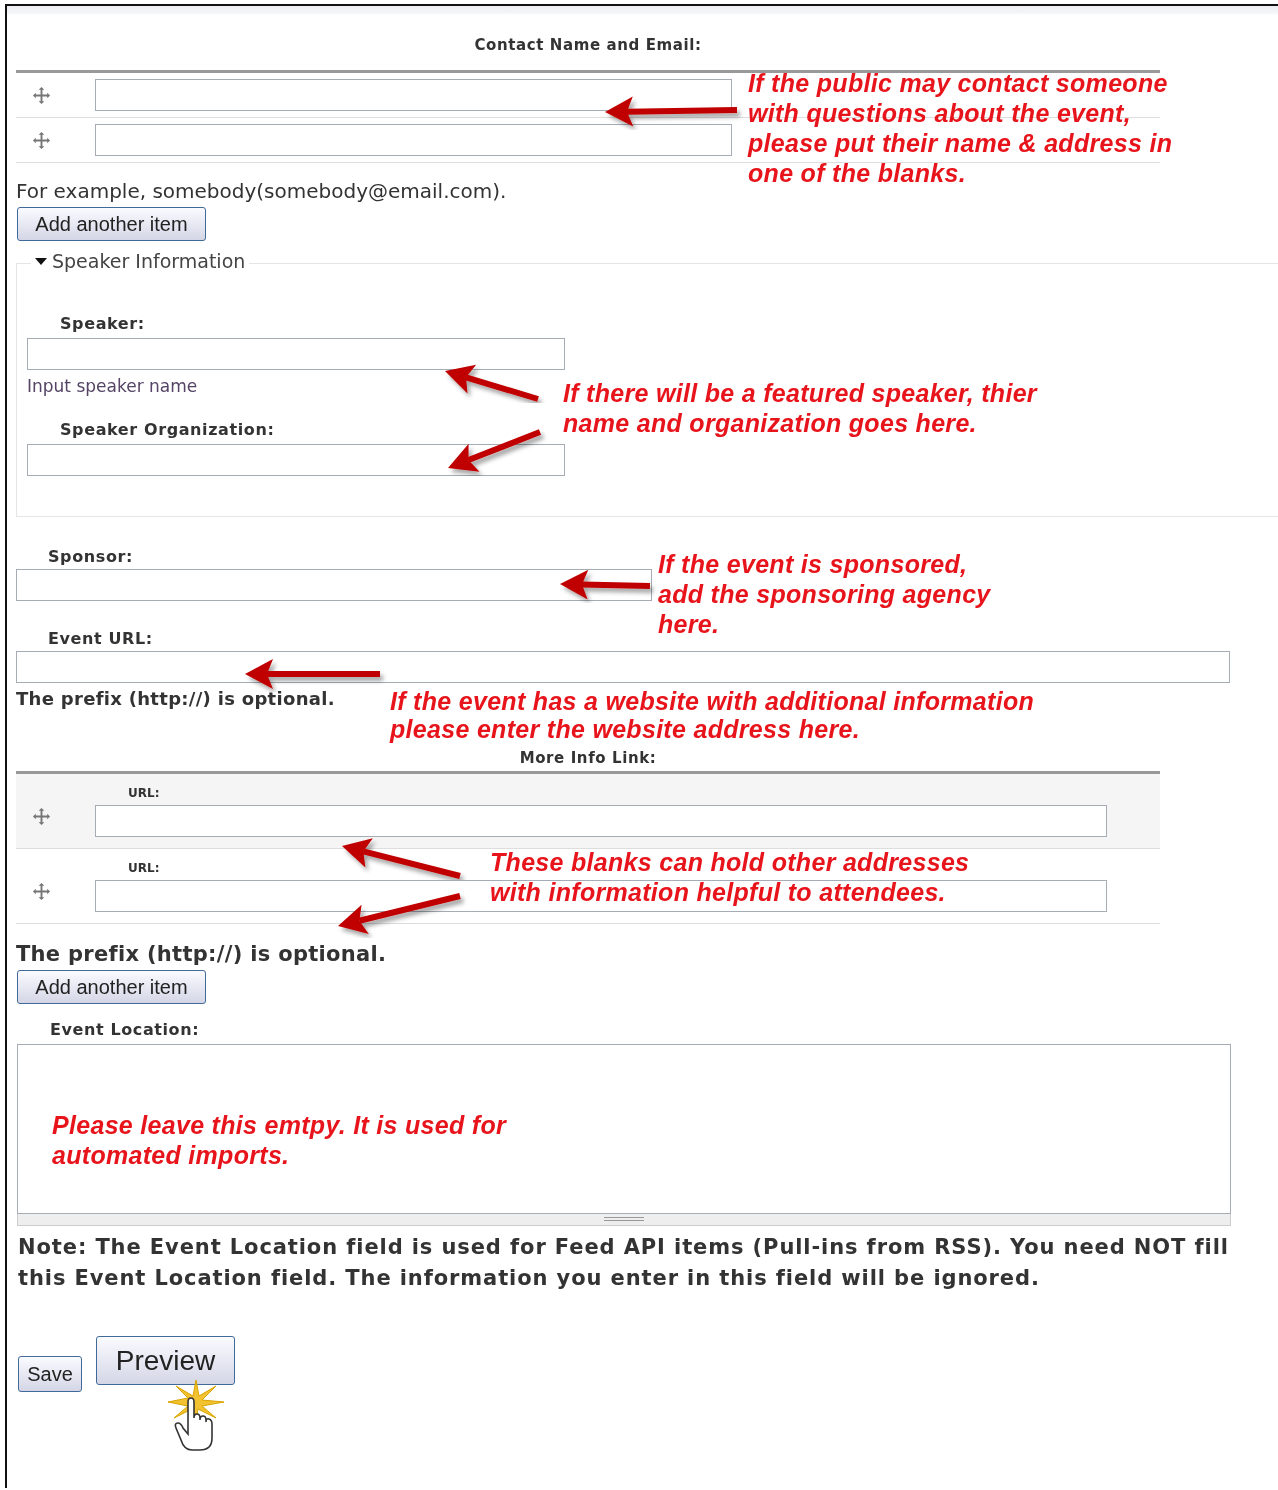 This screenshot has width=1278, height=1490. I want to click on field-label: Sponsor:, so click(90, 557).